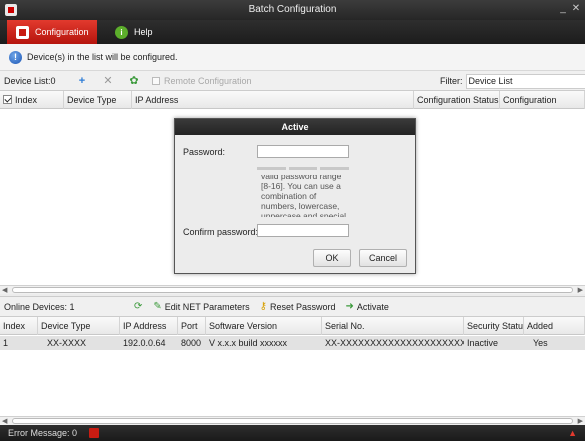  Describe the element at coordinates (263, 306) in the screenshot. I see `key-icon: ⚷` at that location.